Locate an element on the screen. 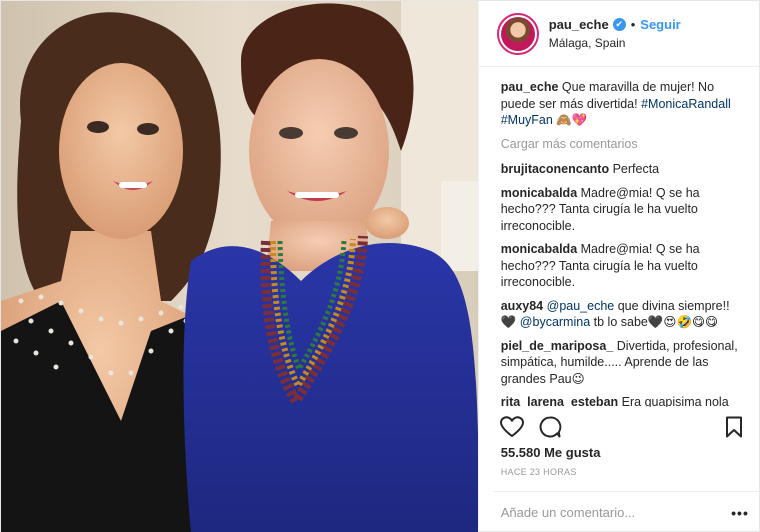 Image resolution: width=760 pixels, height=532 pixels. follow-button: Seguir is located at coordinates (660, 24).